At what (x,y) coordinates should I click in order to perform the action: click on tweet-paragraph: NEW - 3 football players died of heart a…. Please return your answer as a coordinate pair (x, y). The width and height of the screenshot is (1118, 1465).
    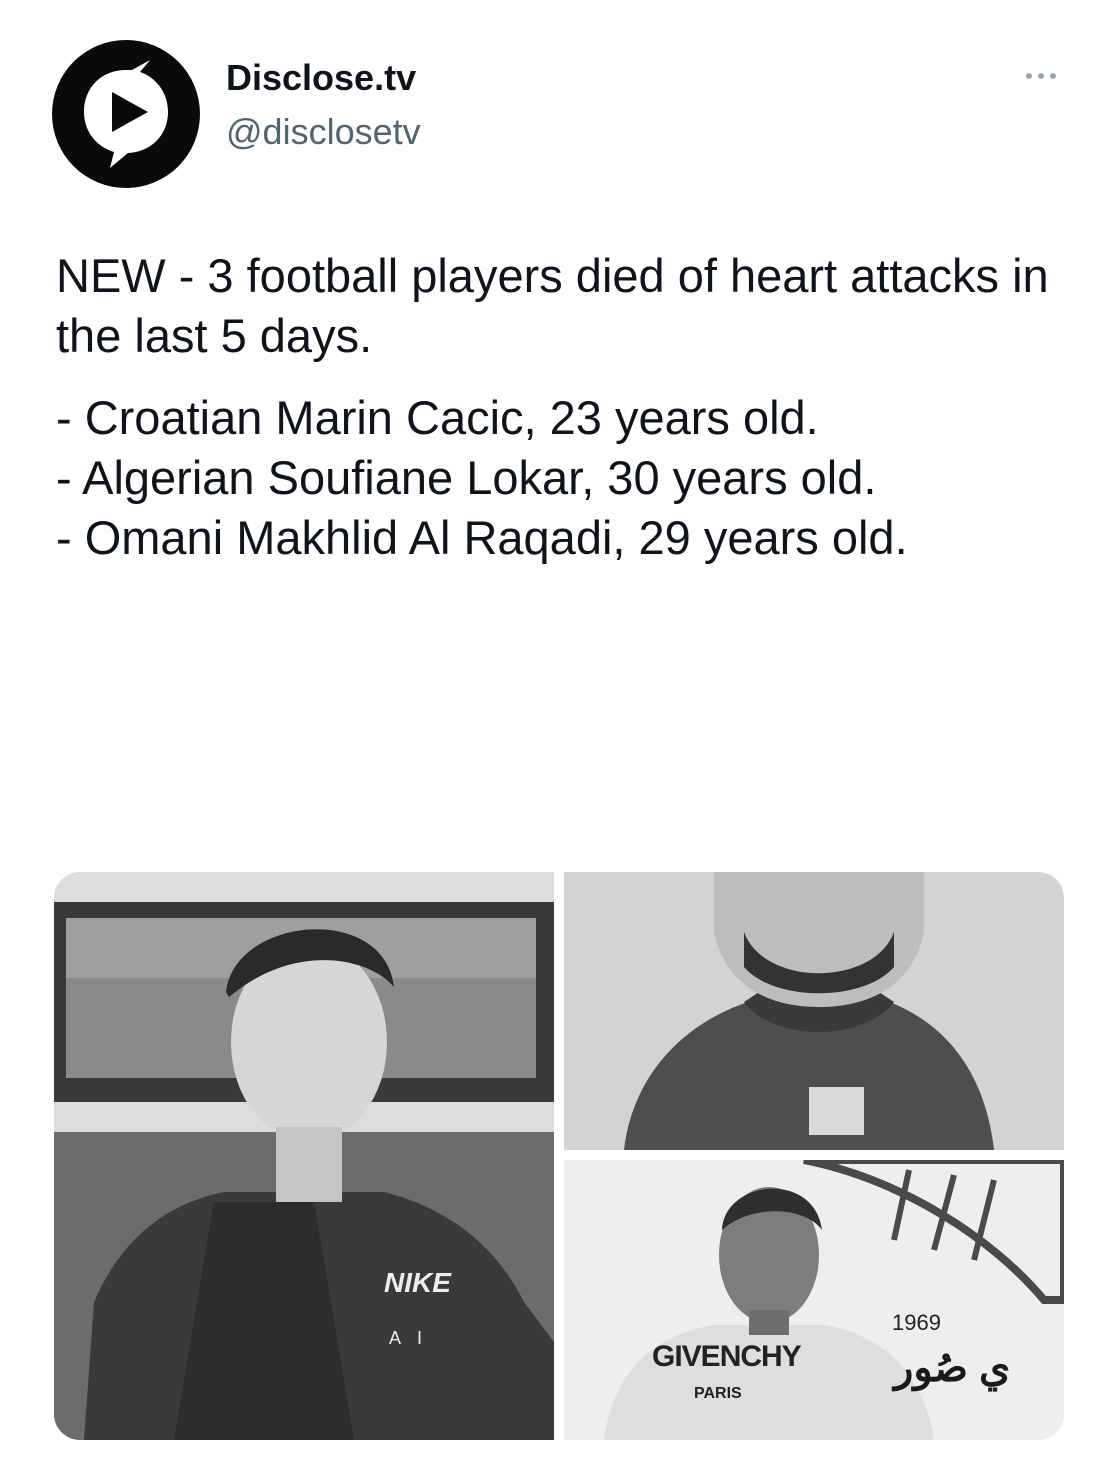
    Looking at the image, I should click on (552, 305).